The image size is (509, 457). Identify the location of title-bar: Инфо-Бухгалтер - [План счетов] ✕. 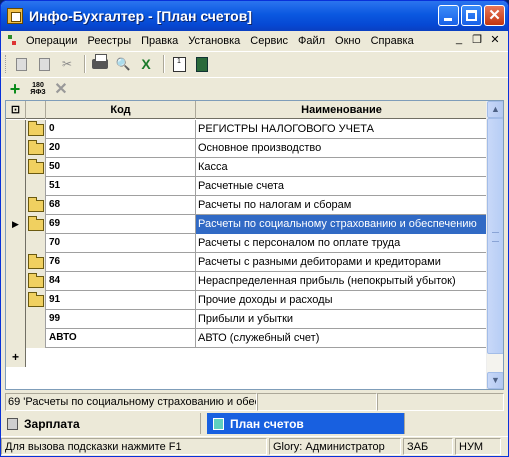
(254, 16).